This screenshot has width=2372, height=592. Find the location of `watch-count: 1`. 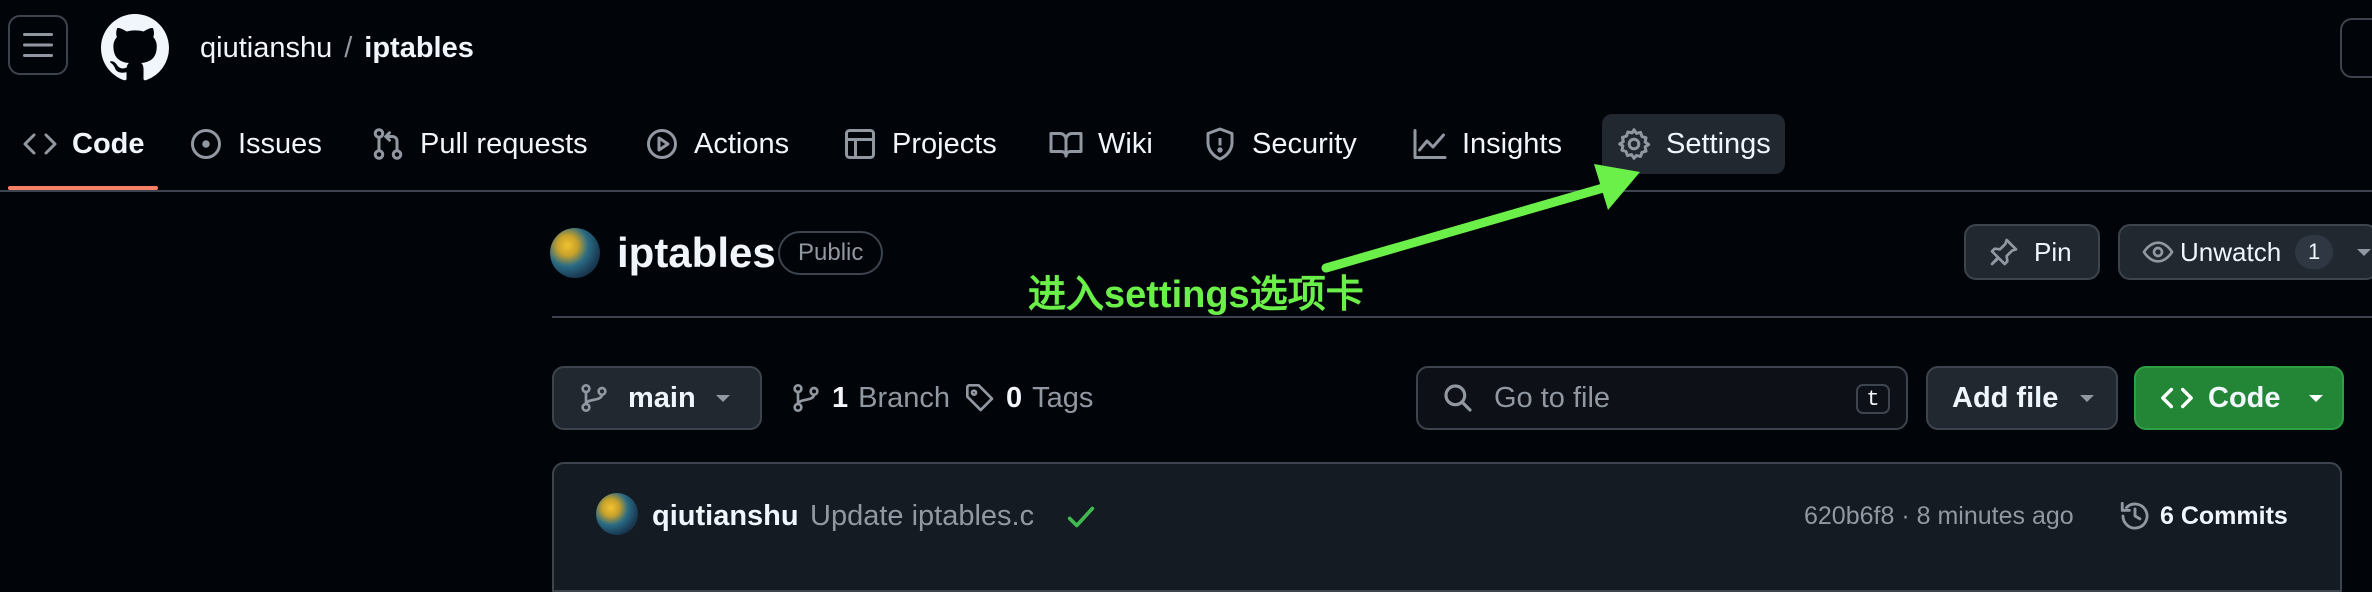

watch-count: 1 is located at coordinates (2314, 252).